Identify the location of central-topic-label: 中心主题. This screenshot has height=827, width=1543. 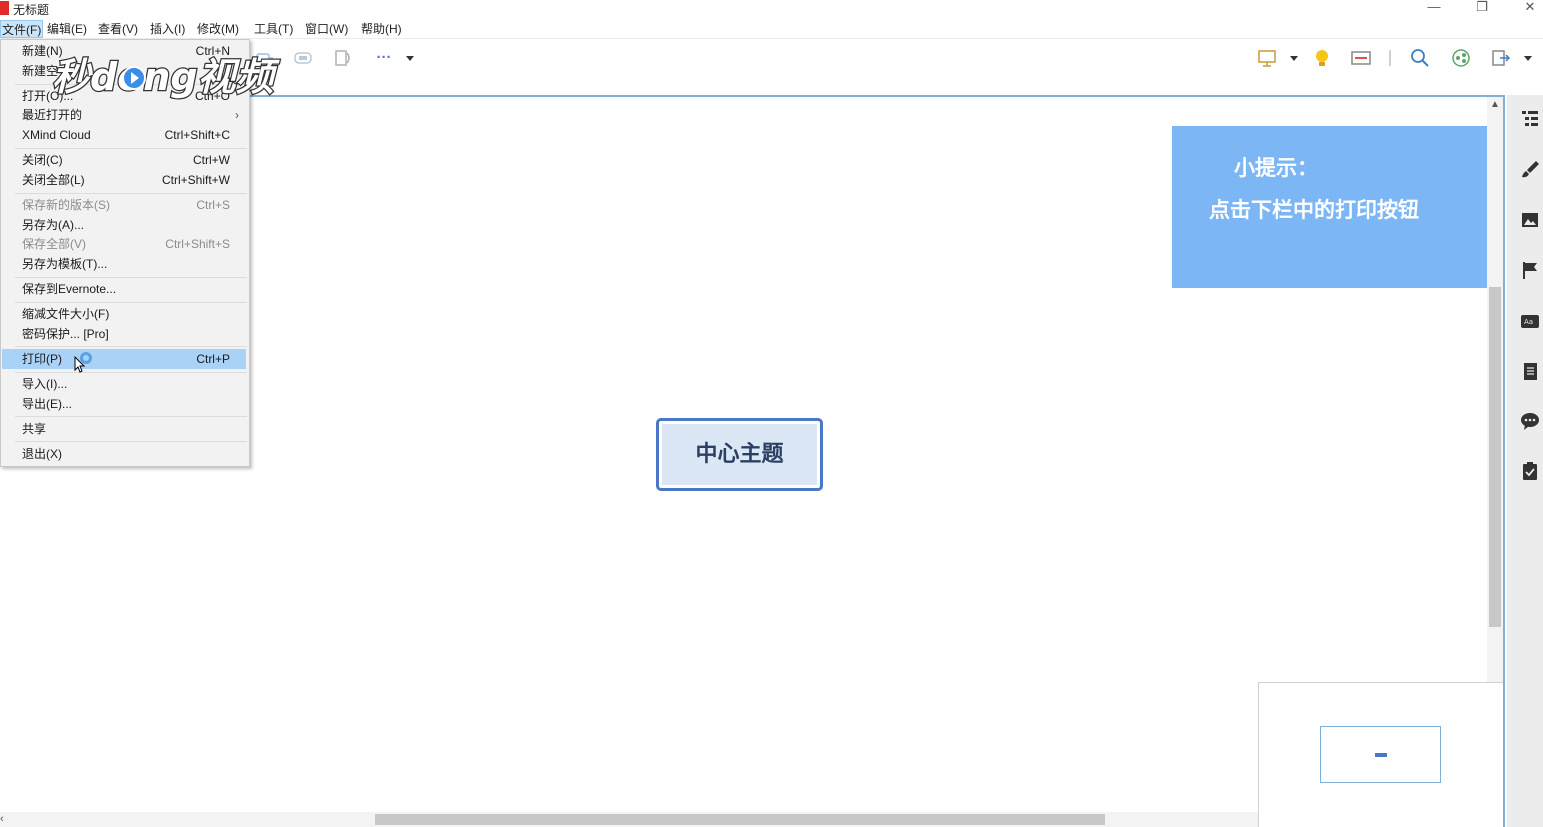
(739, 454).